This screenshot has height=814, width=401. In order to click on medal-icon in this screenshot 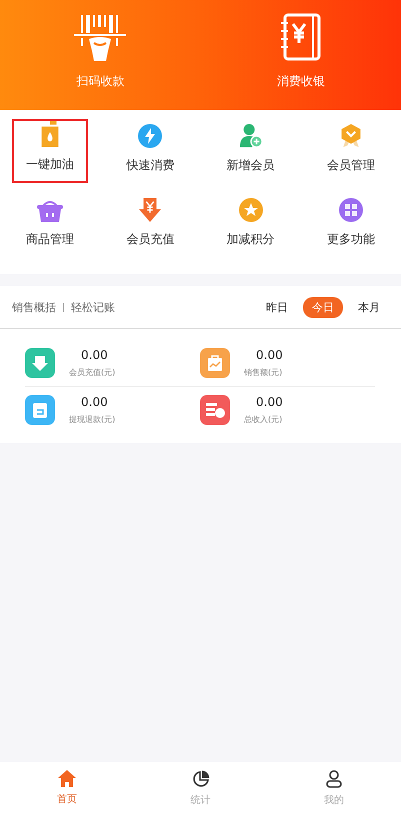, I will do `click(350, 136)`.